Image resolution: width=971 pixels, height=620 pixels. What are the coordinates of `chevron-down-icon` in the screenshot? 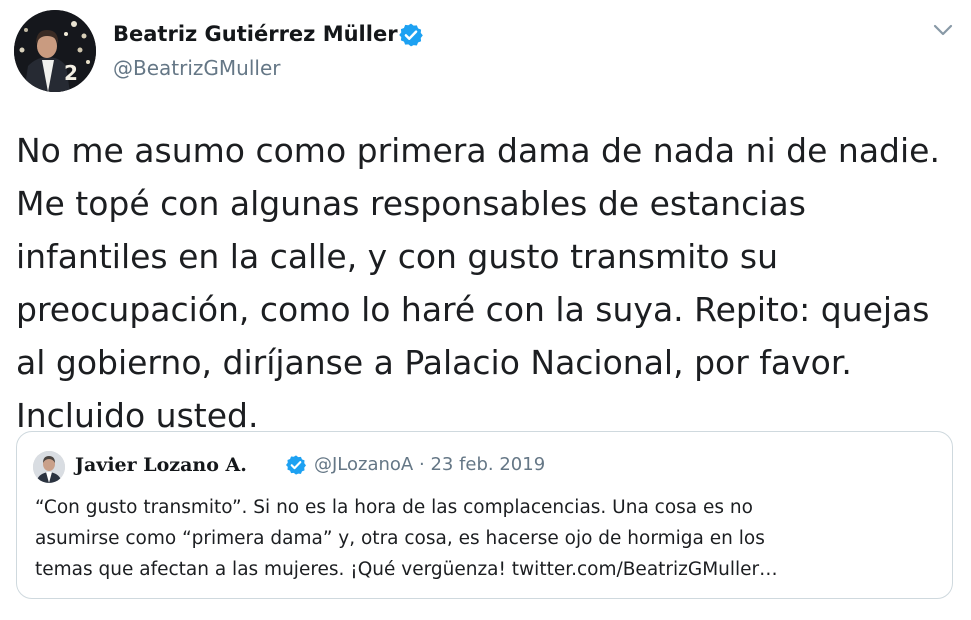 It's located at (943, 30).